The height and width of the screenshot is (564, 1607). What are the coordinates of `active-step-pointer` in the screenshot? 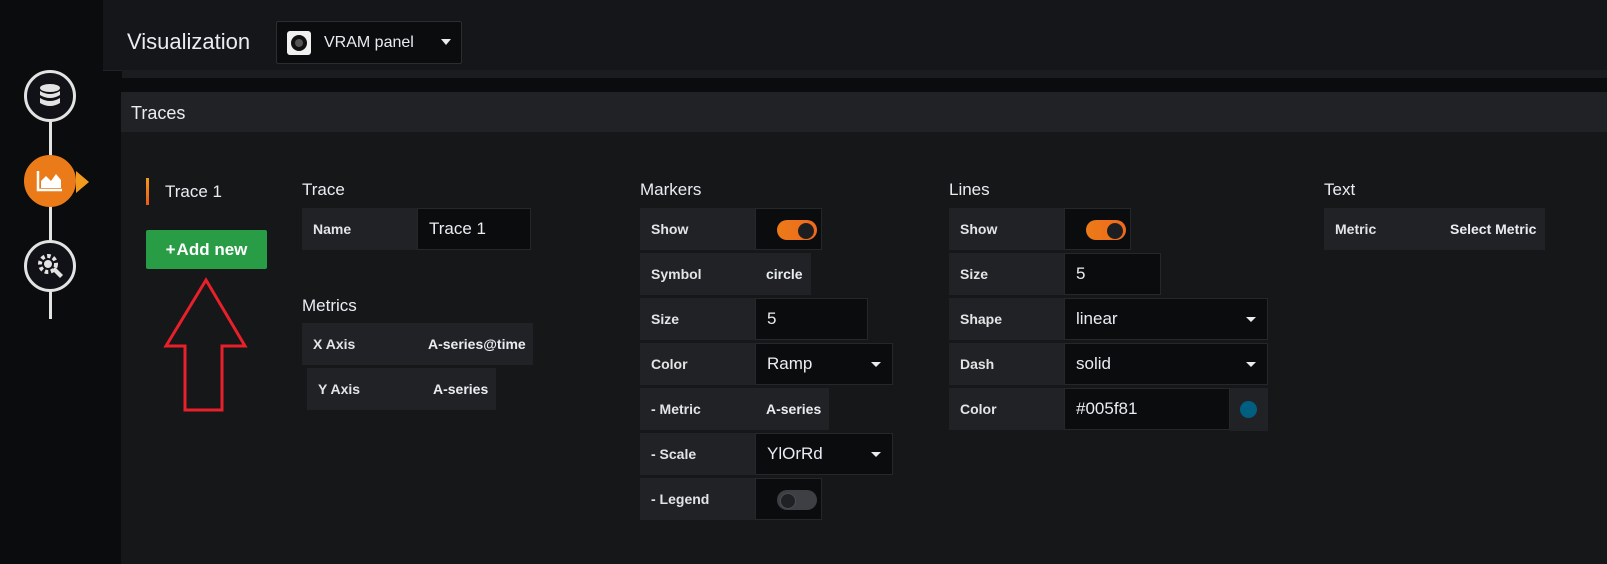 It's located at (82, 182).